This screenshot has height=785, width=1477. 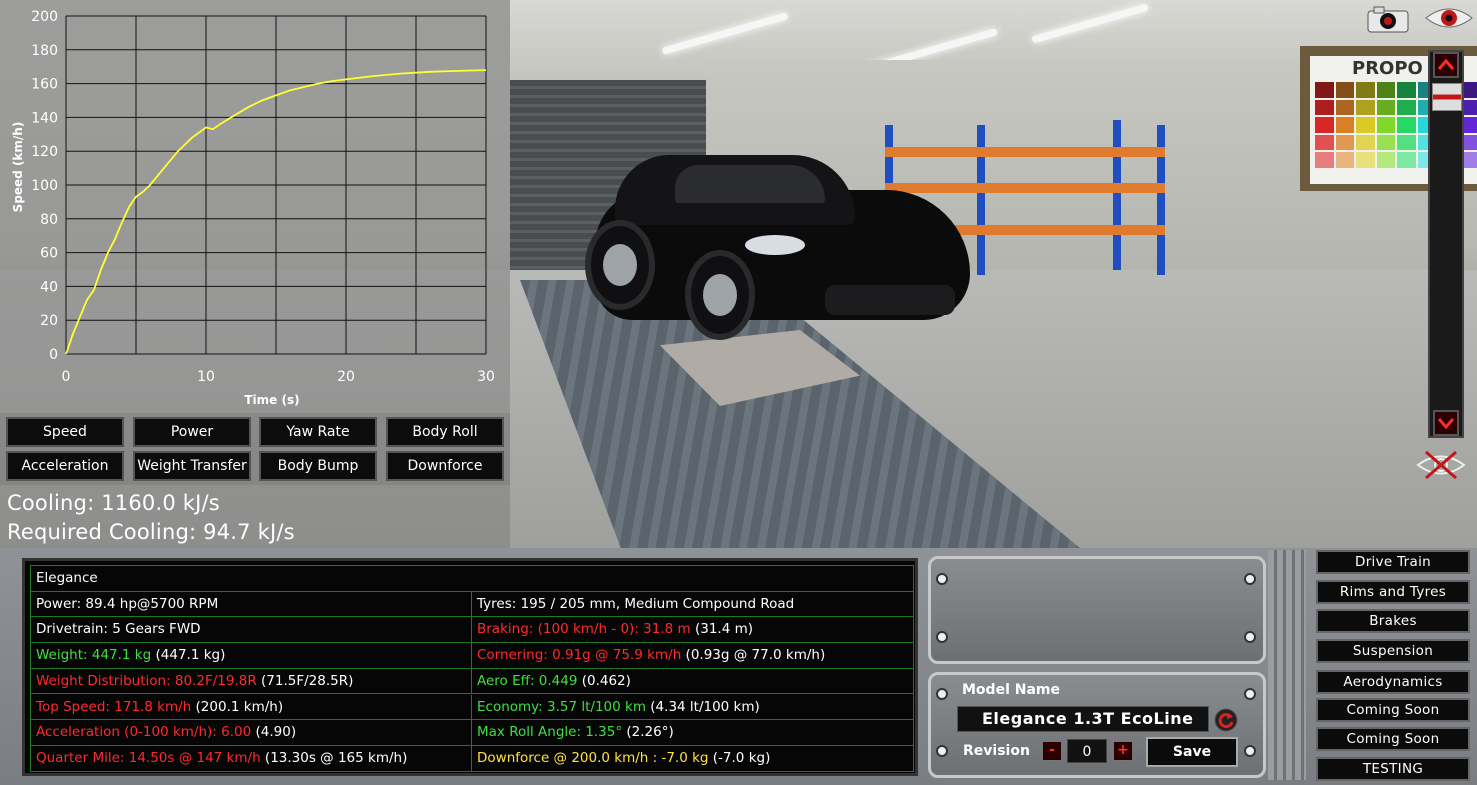 What do you see at coordinates (1287, 665) in the screenshot?
I see `panel-divider` at bounding box center [1287, 665].